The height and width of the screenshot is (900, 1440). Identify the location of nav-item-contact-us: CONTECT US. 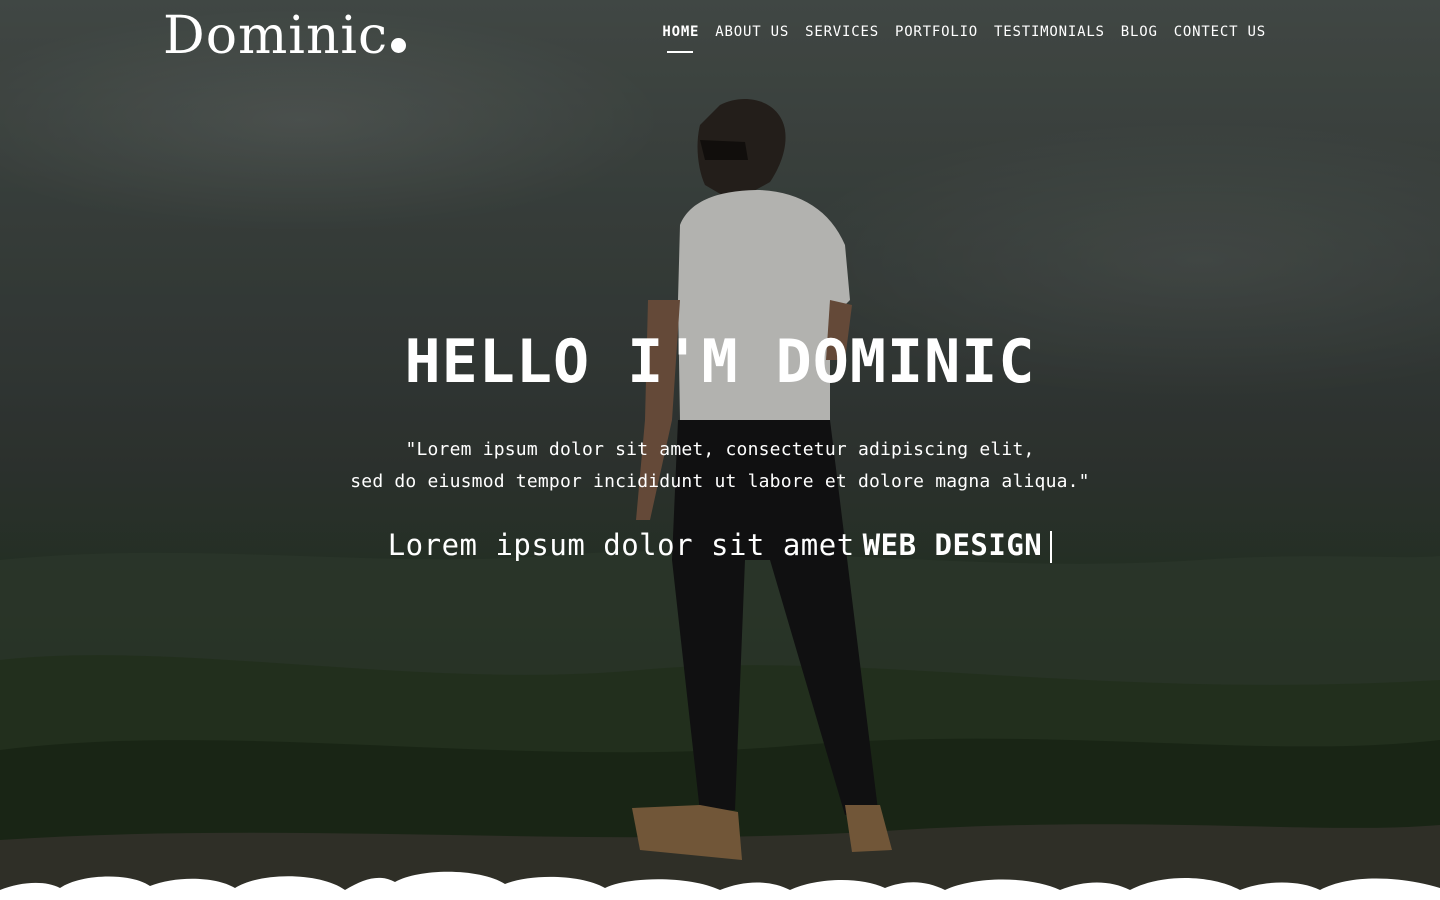
(1220, 32).